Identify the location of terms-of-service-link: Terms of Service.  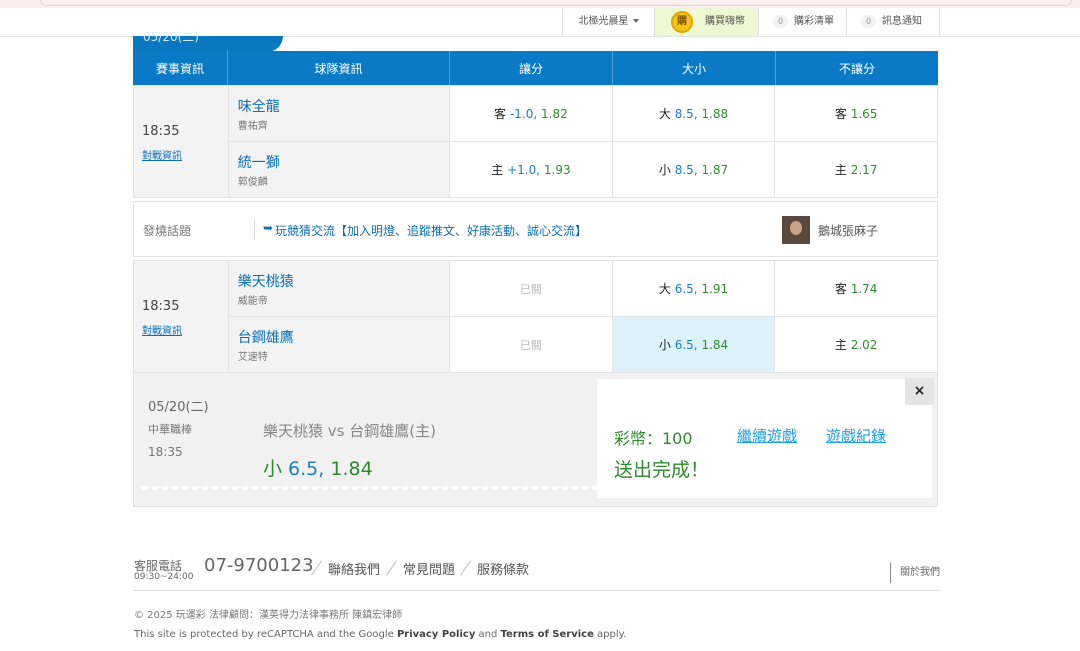
(547, 634).